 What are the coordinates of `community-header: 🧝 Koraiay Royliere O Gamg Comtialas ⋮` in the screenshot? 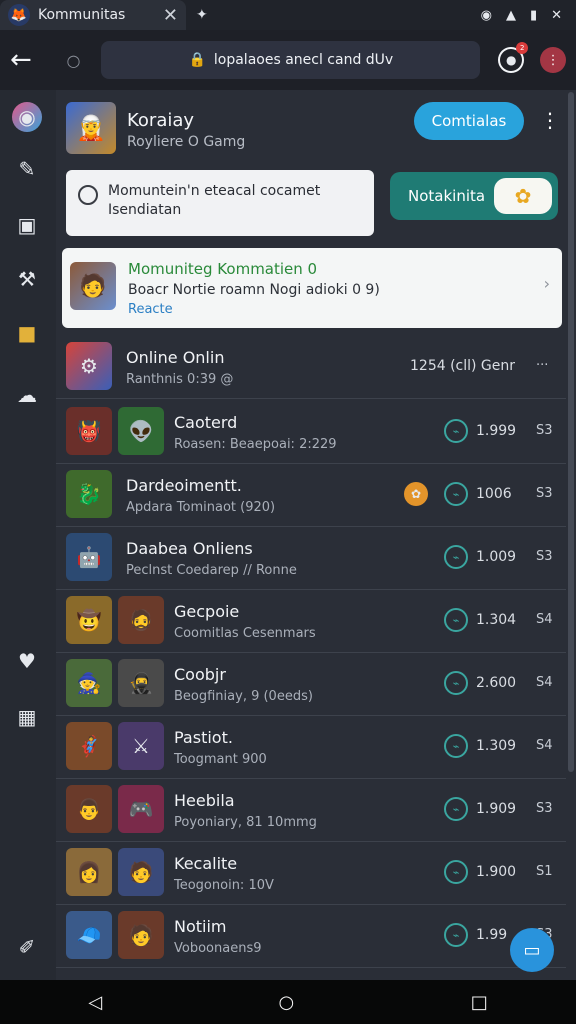 It's located at (314, 130).